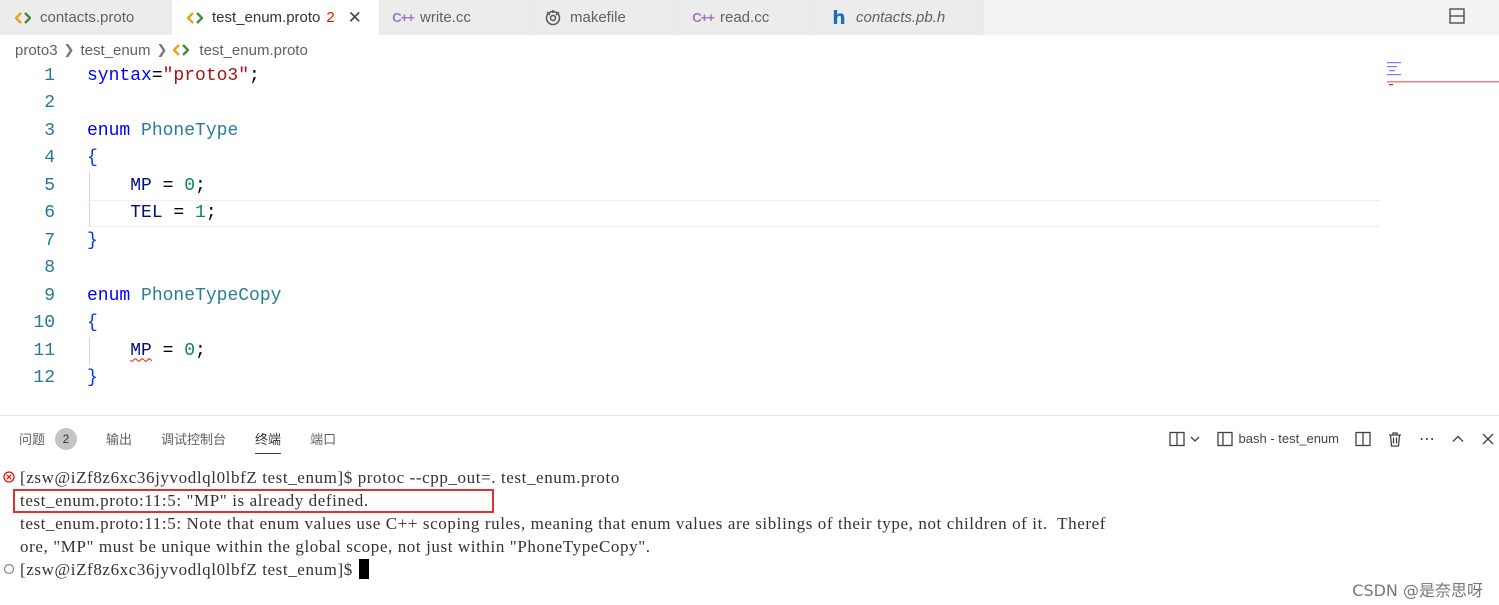 This screenshot has width=1499, height=605. I want to click on tab-label: 调试控制台, so click(194, 439).